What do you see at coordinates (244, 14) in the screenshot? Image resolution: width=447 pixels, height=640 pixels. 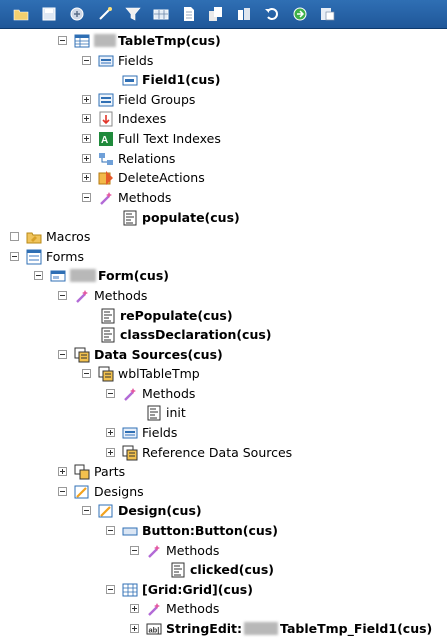 I see `properties-icon` at bounding box center [244, 14].